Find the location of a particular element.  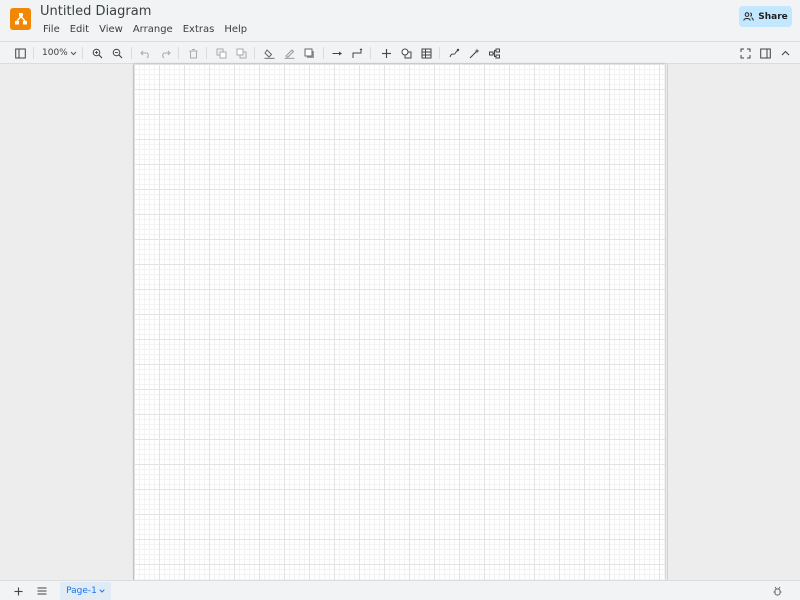

share-button: Share is located at coordinates (765, 16).